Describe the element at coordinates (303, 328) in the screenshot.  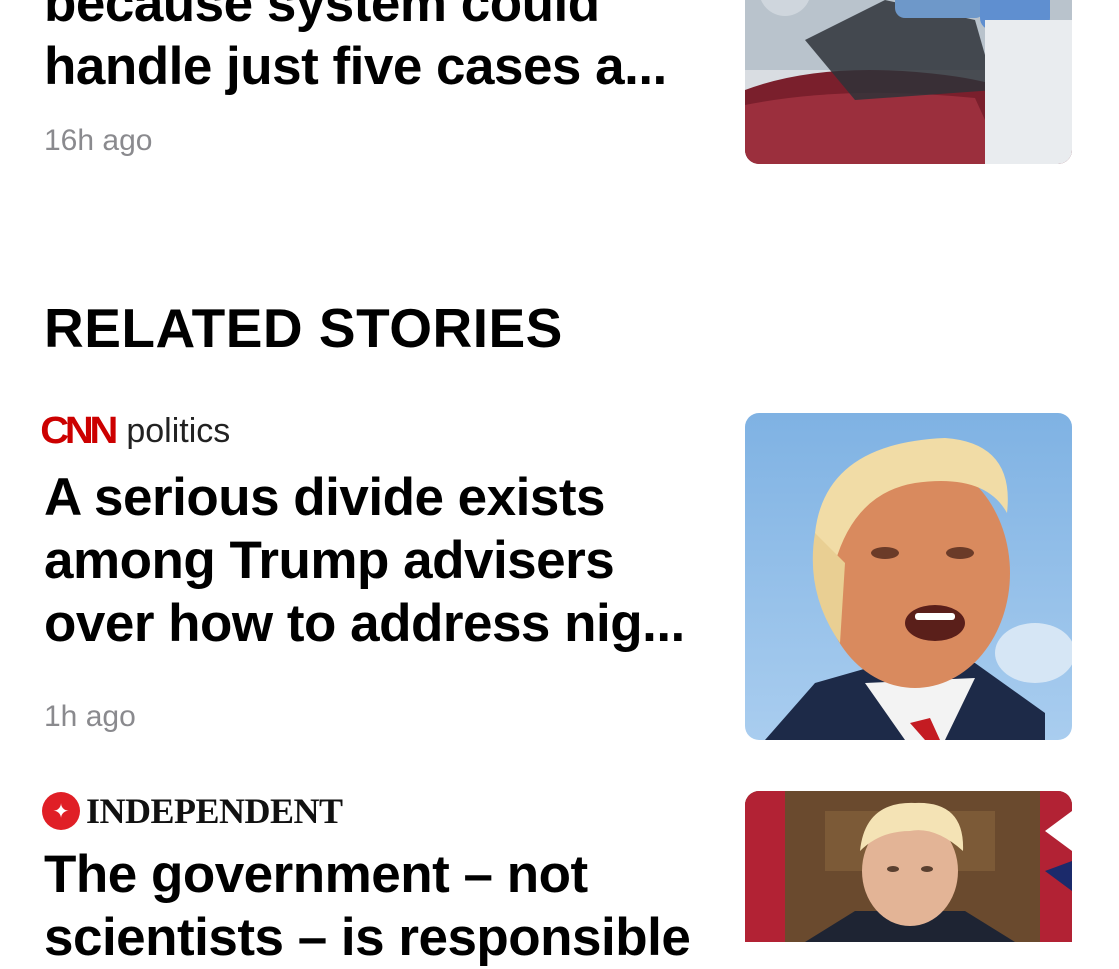
I see `section-title: RELATED STORIES` at that location.